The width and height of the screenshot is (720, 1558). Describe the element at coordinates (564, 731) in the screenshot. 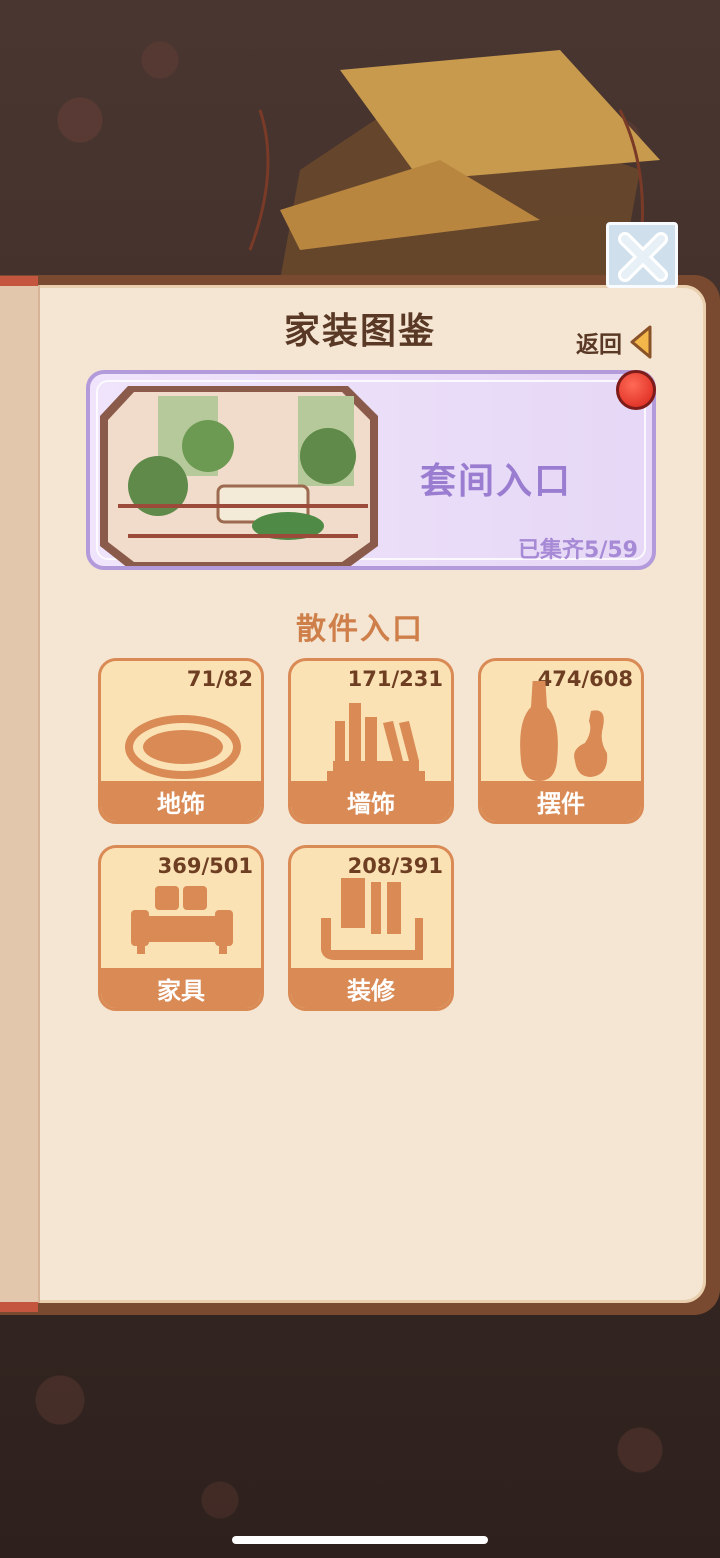

I see `vase-icon` at that location.